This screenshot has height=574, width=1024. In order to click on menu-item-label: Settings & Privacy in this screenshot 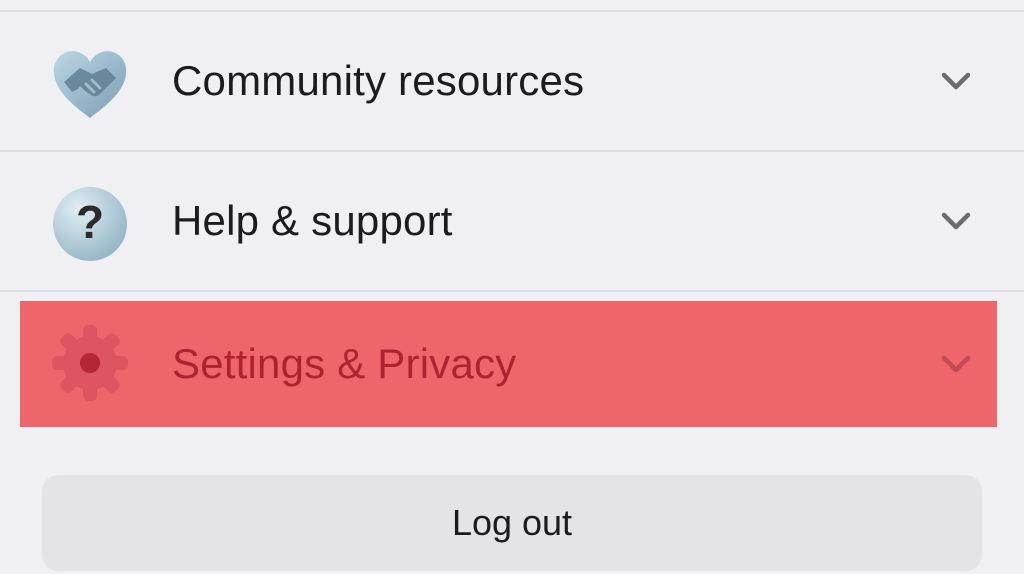, I will do `click(344, 363)`.